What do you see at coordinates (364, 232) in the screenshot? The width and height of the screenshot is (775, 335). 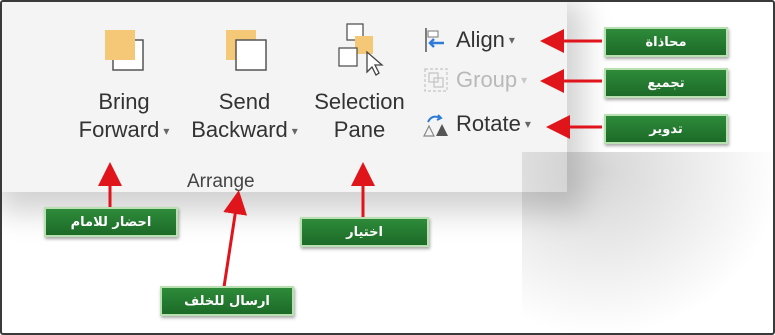 I see `callout-selection-pane: اختيار` at bounding box center [364, 232].